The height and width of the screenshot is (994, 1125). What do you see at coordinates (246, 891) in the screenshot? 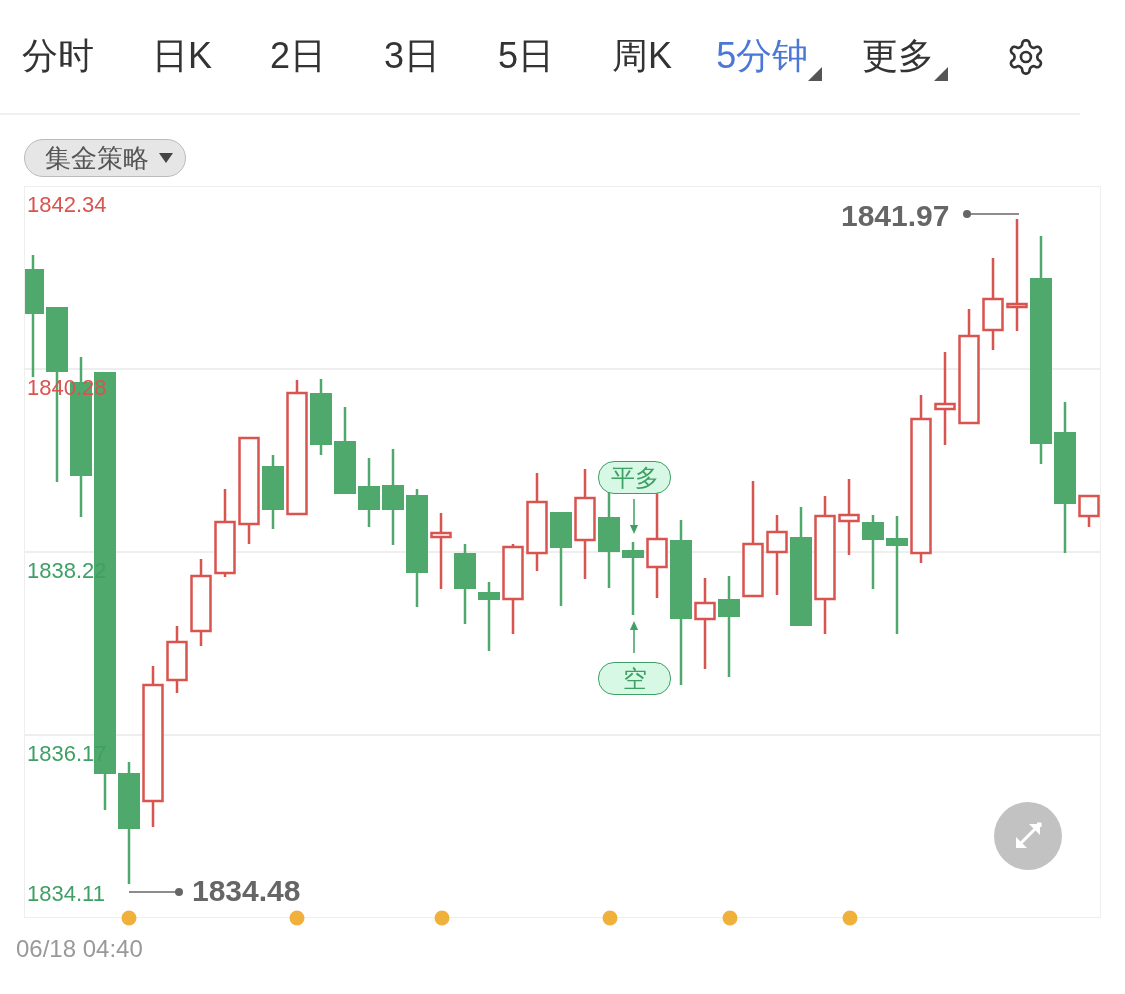
I see `min-price-label: 1834.48` at bounding box center [246, 891].